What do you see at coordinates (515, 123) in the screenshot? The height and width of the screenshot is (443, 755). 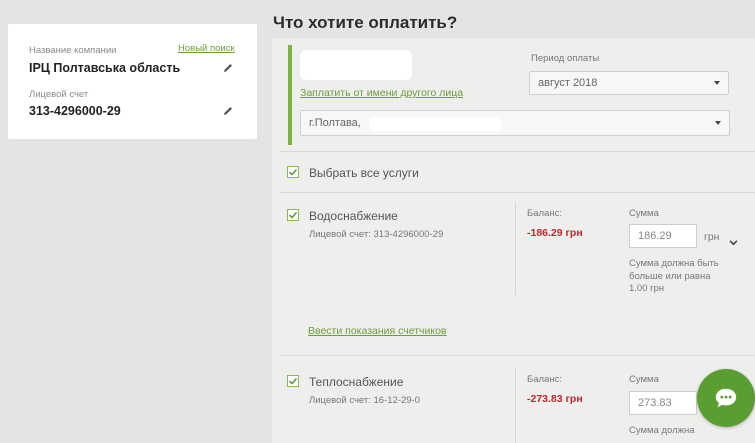 I see `address-select: г.Полтава,` at bounding box center [515, 123].